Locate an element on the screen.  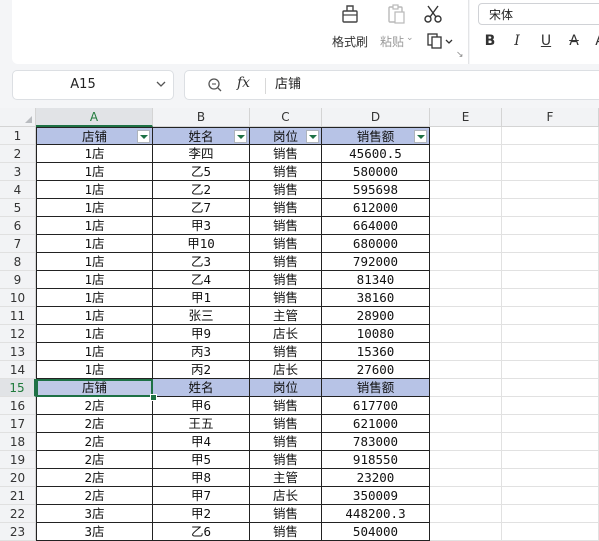
row-header-7: 7 is located at coordinates (18, 244).